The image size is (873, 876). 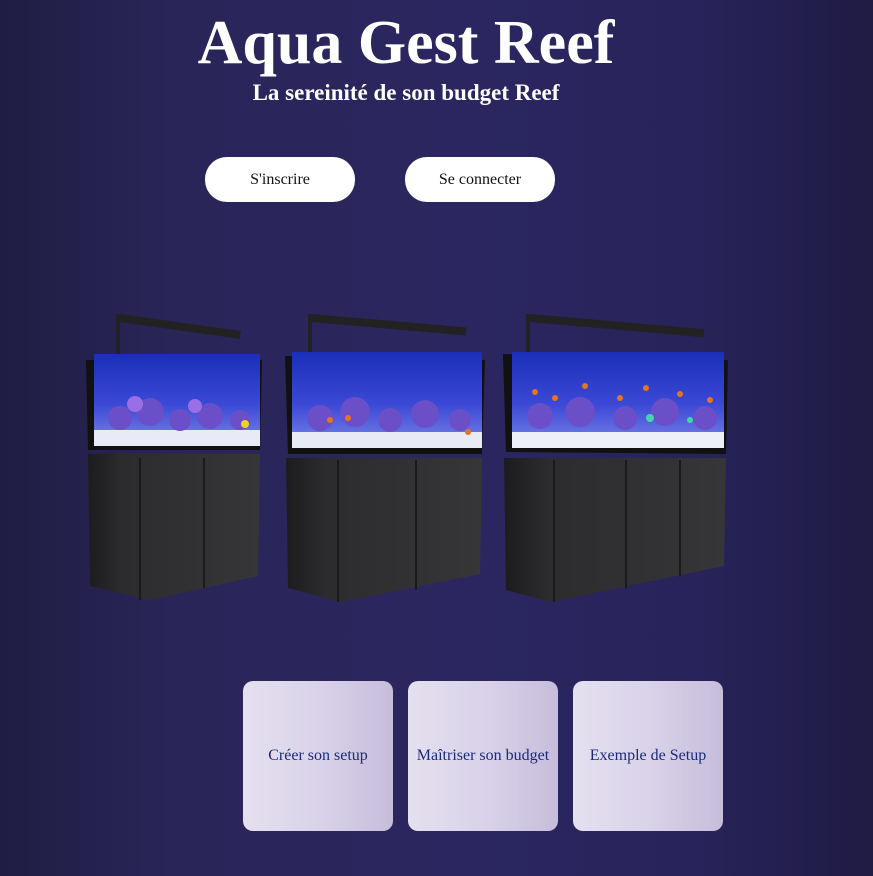 I want to click on login-button: Se connecter, so click(x=480, y=179).